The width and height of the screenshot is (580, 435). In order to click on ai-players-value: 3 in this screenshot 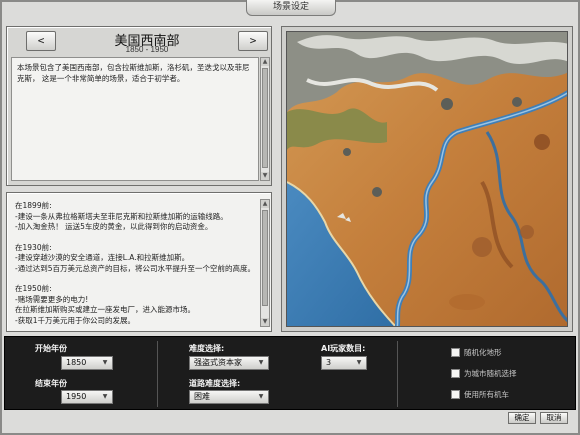, I will do `click(329, 362)`.